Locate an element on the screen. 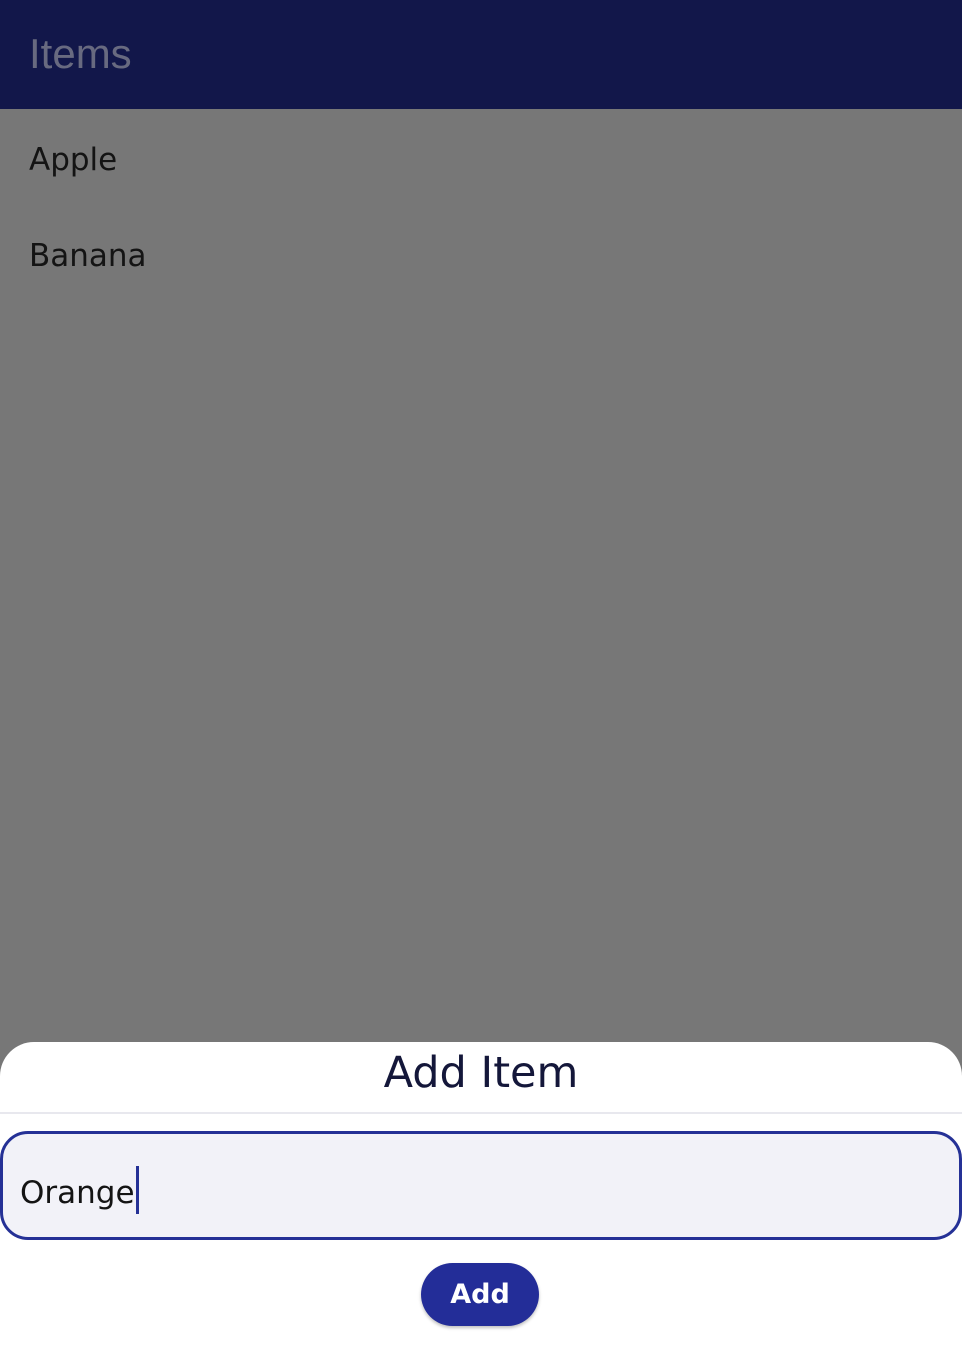 This screenshot has width=962, height=1362. item-name-value: Orange is located at coordinates (77, 1193).